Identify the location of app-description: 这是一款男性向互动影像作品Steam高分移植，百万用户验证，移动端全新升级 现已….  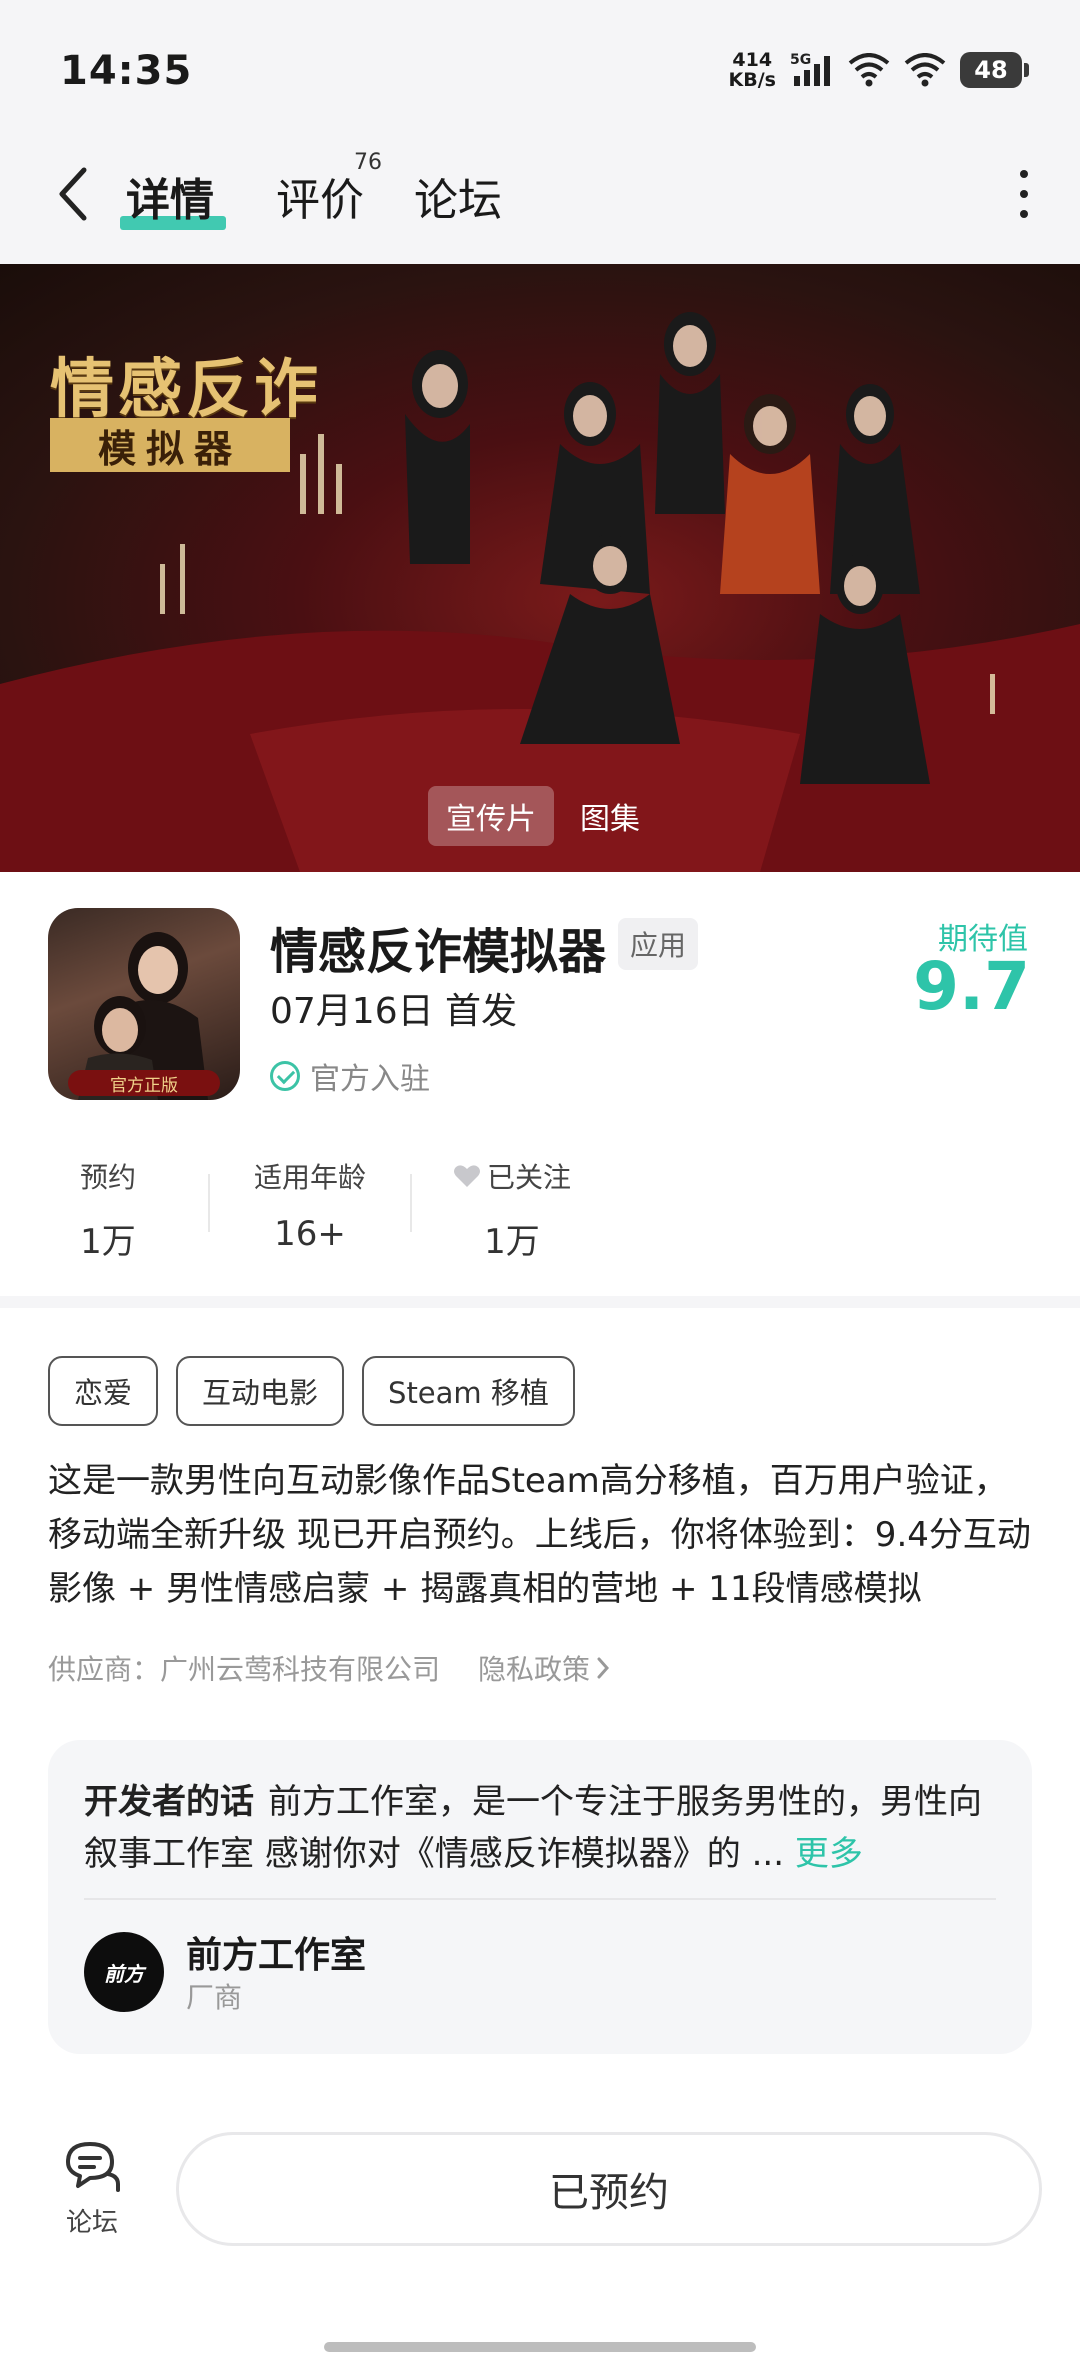
(543, 1535).